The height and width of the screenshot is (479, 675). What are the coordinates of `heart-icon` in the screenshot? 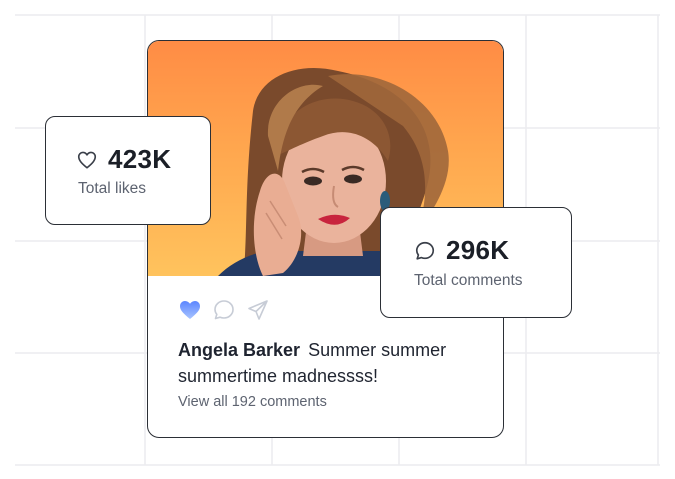 It's located at (87, 160).